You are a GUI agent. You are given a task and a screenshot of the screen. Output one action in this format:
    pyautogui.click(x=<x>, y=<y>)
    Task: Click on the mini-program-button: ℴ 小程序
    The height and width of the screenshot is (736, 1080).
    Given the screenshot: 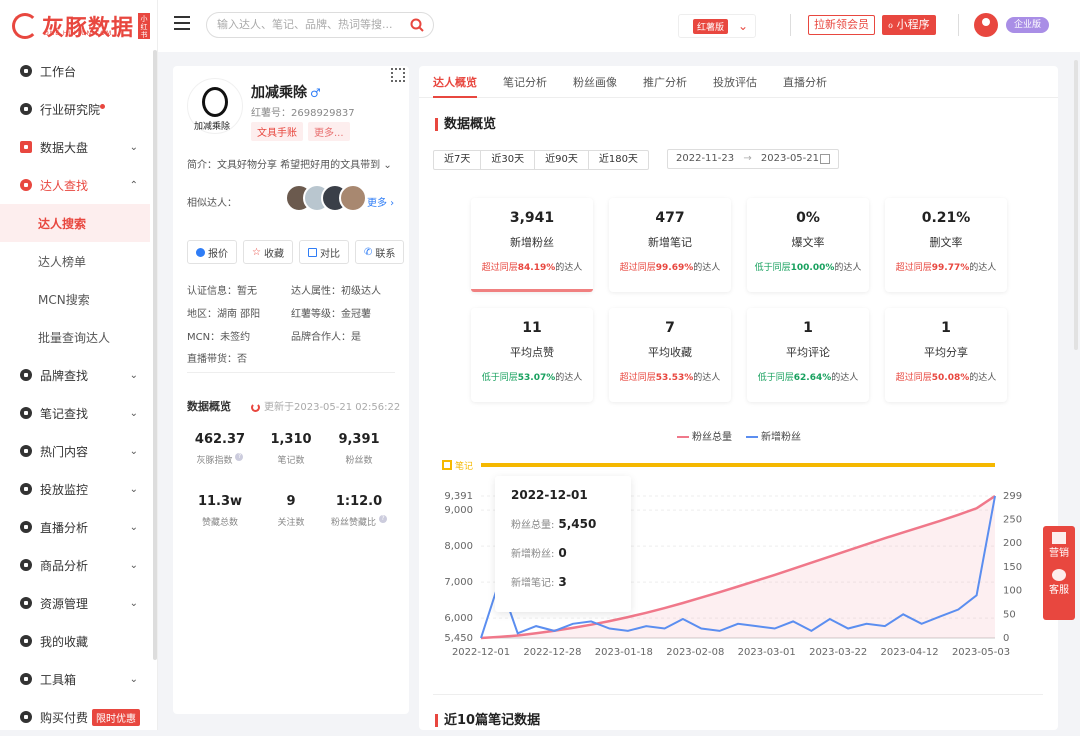 What is the action you would take?
    pyautogui.click(x=909, y=25)
    